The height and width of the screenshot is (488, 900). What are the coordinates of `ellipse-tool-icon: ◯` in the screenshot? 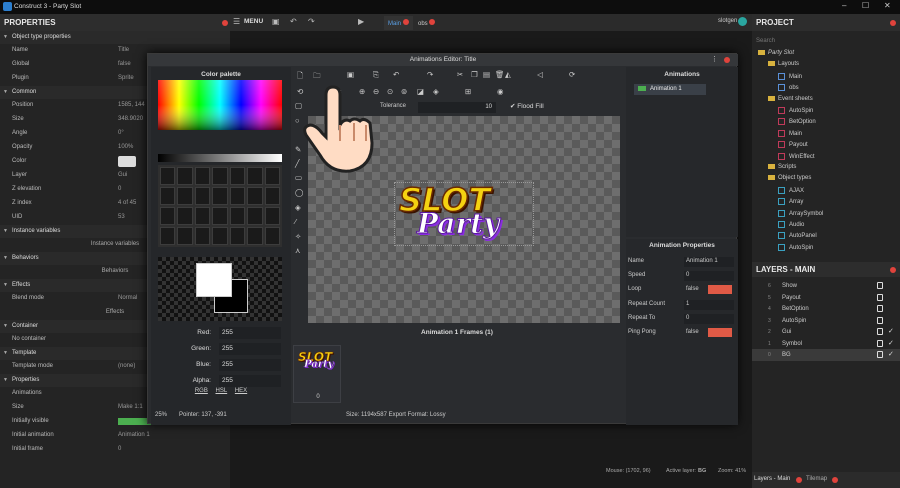 It's located at (299, 192).